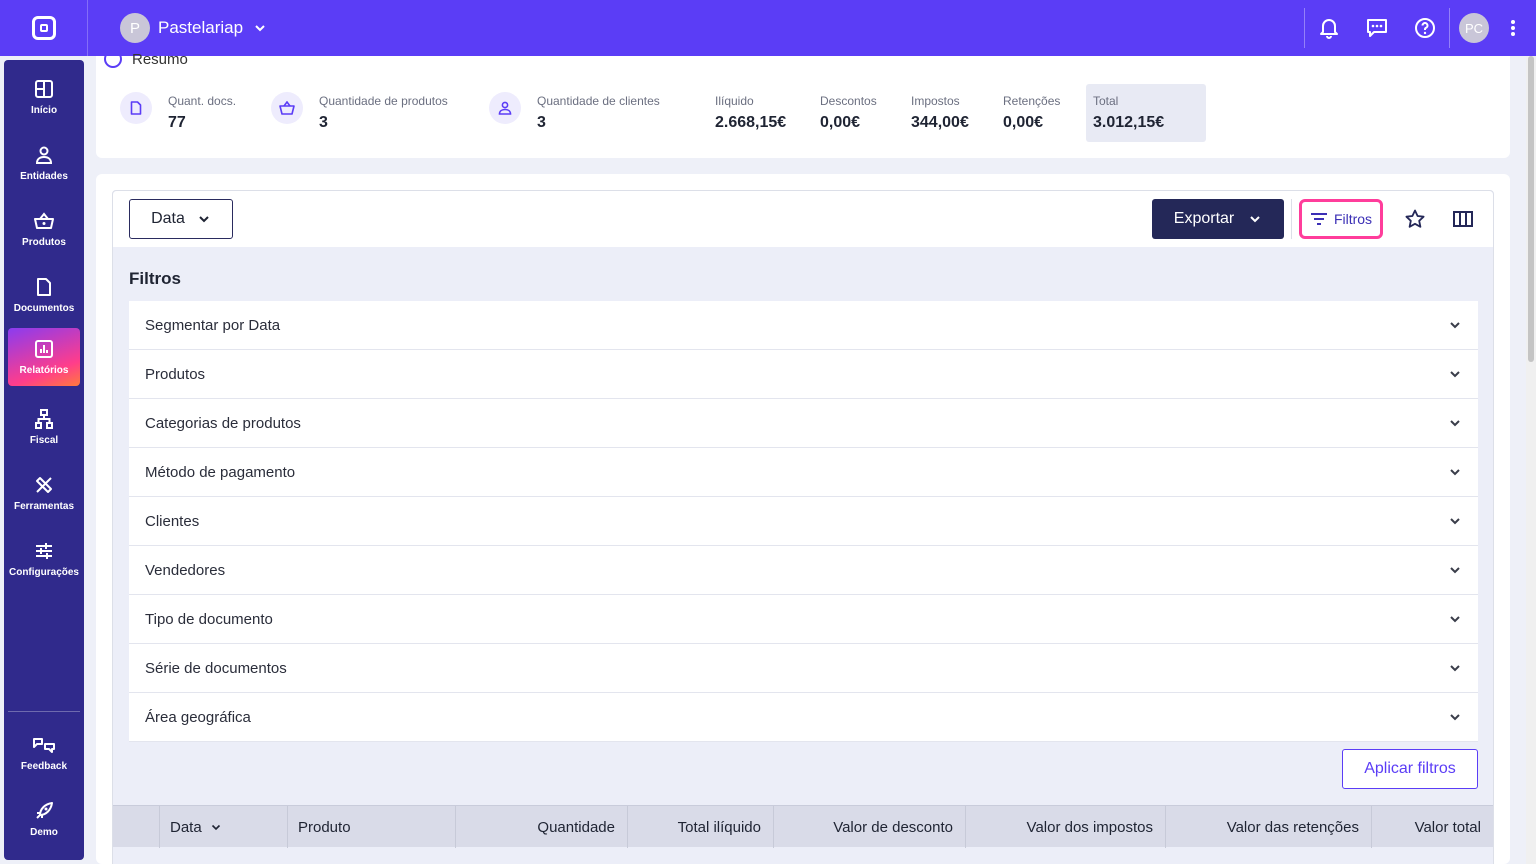  Describe the element at coordinates (1463, 219) in the screenshot. I see `columns-icon` at that location.